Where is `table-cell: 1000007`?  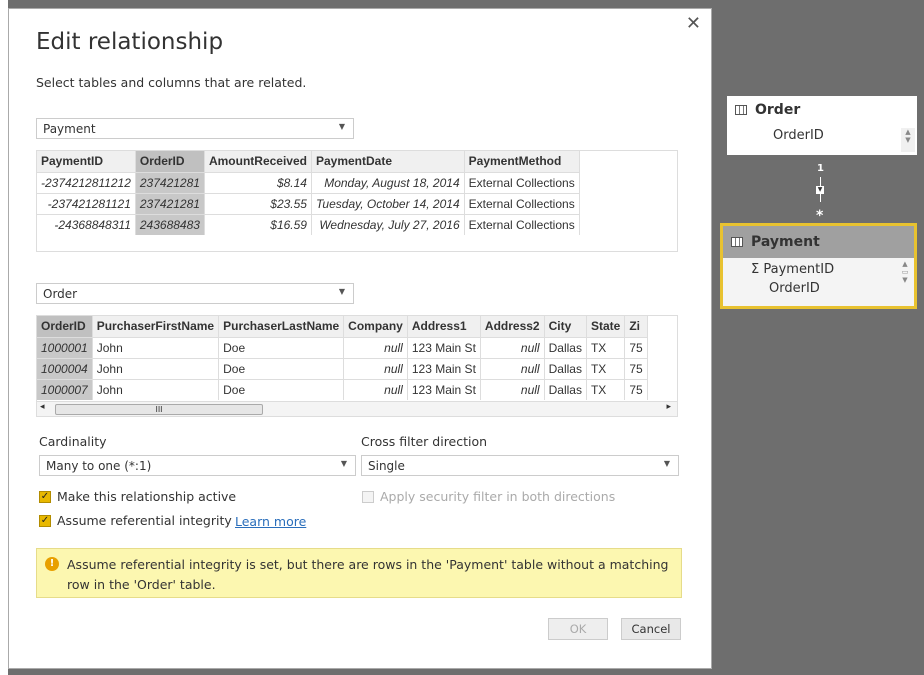 table-cell: 1000007 is located at coordinates (65, 389).